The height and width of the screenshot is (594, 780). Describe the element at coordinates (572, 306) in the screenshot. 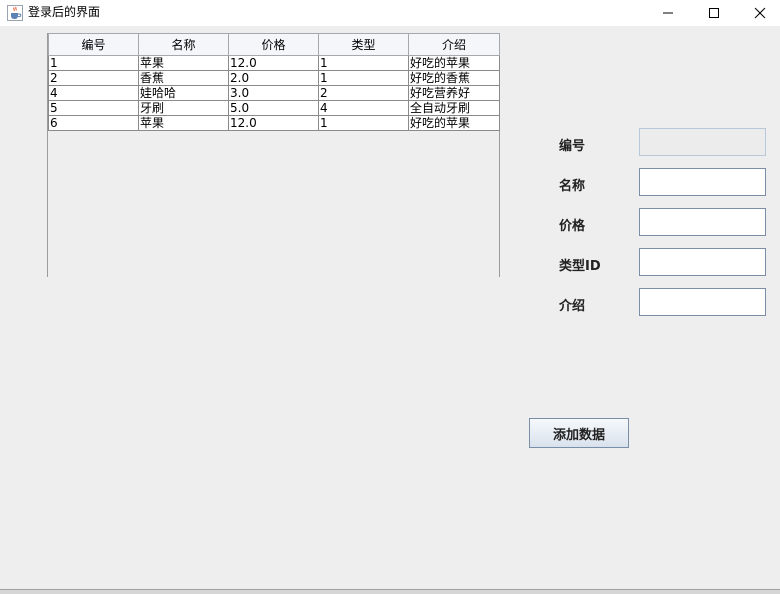

I see `description-label: 介绍` at that location.